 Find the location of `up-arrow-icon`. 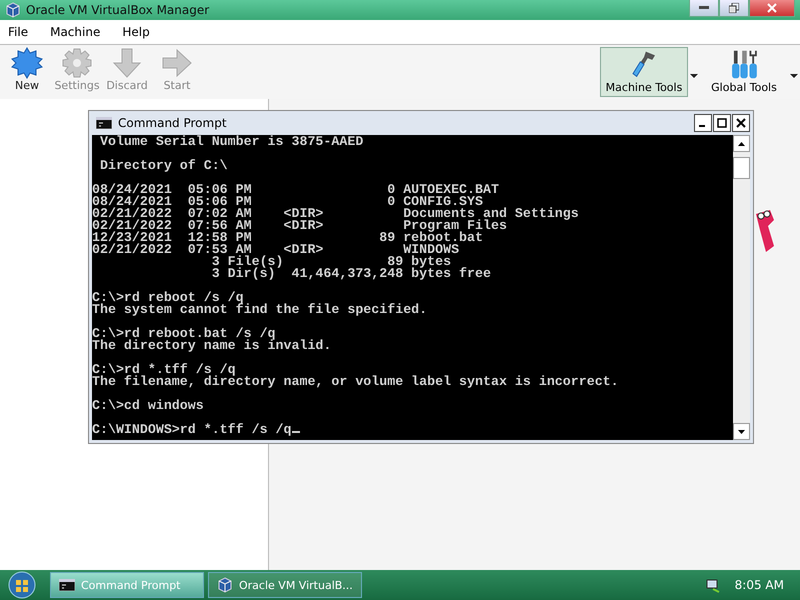

up-arrow-icon is located at coordinates (741, 144).